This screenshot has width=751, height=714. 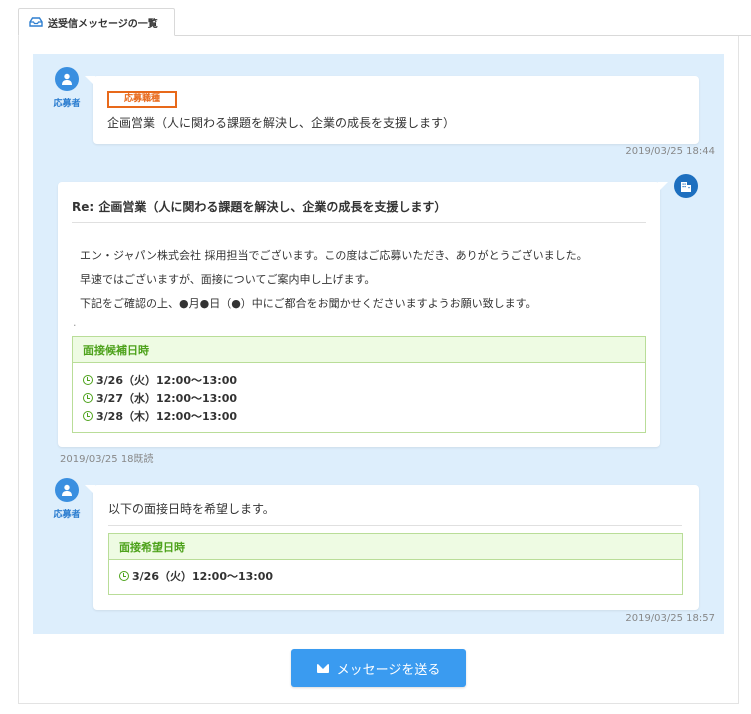 What do you see at coordinates (359, 222) in the screenshot?
I see `subject-divider` at bounding box center [359, 222].